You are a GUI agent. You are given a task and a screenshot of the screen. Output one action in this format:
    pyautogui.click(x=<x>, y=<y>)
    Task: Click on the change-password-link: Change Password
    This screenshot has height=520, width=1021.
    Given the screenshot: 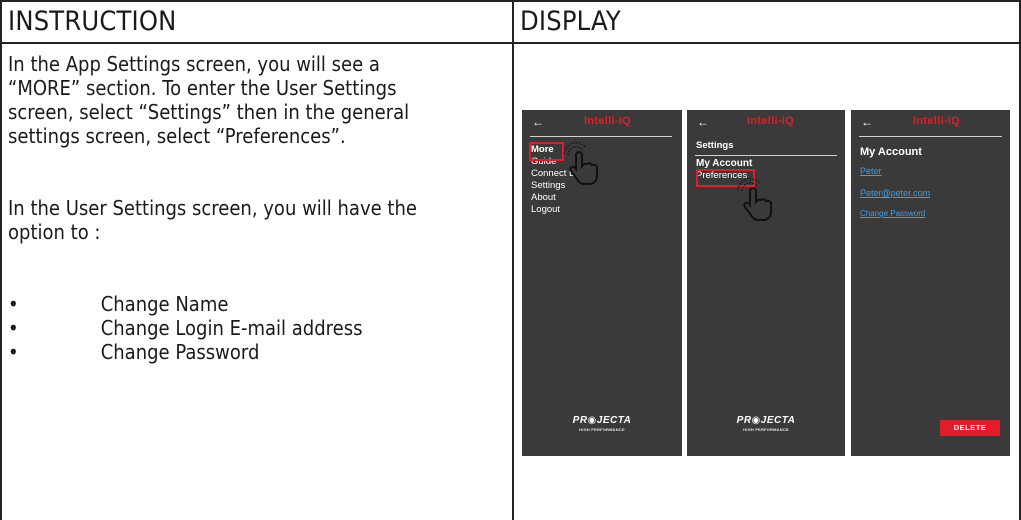 What is the action you would take?
    pyautogui.click(x=892, y=213)
    